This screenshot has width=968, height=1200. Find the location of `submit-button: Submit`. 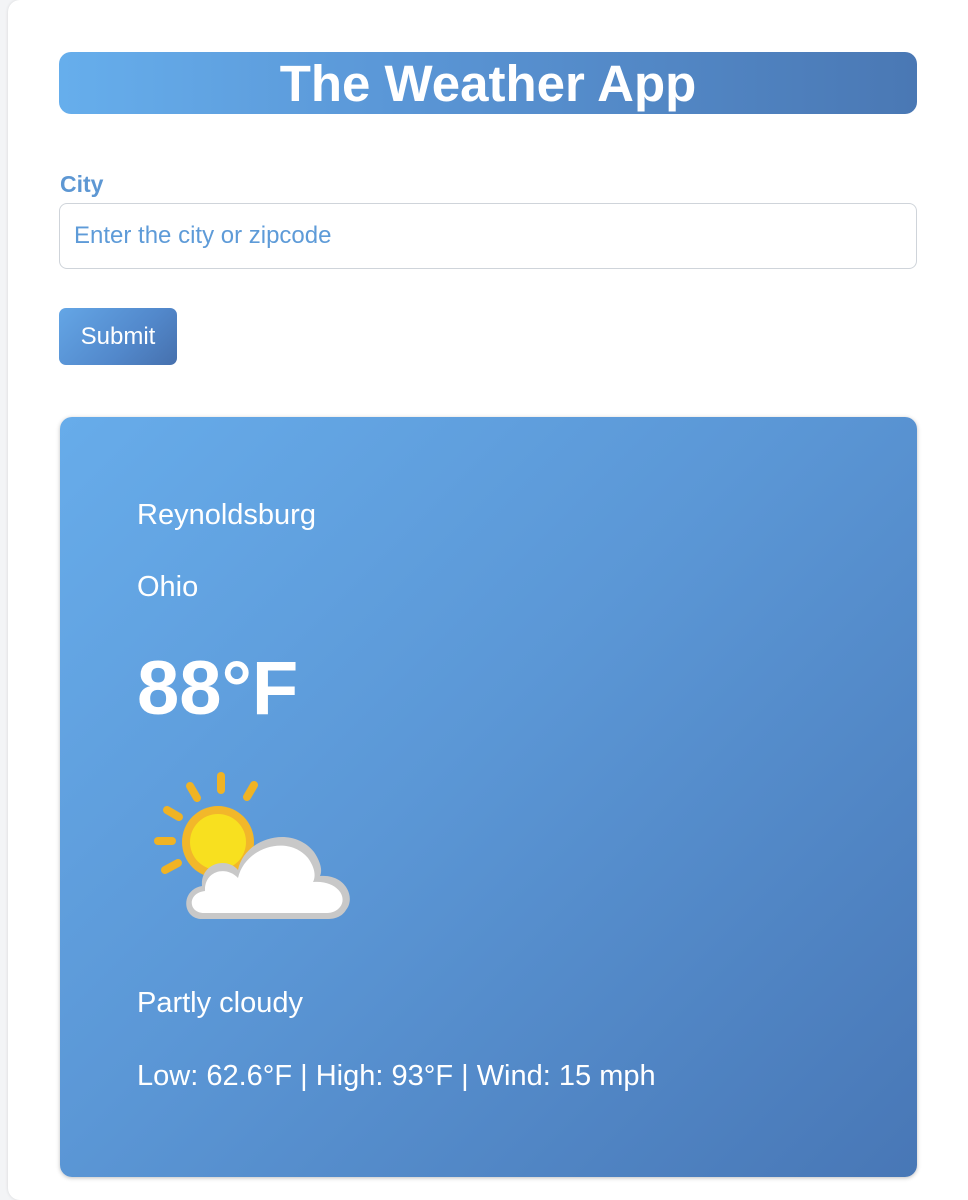

submit-button: Submit is located at coordinates (118, 336).